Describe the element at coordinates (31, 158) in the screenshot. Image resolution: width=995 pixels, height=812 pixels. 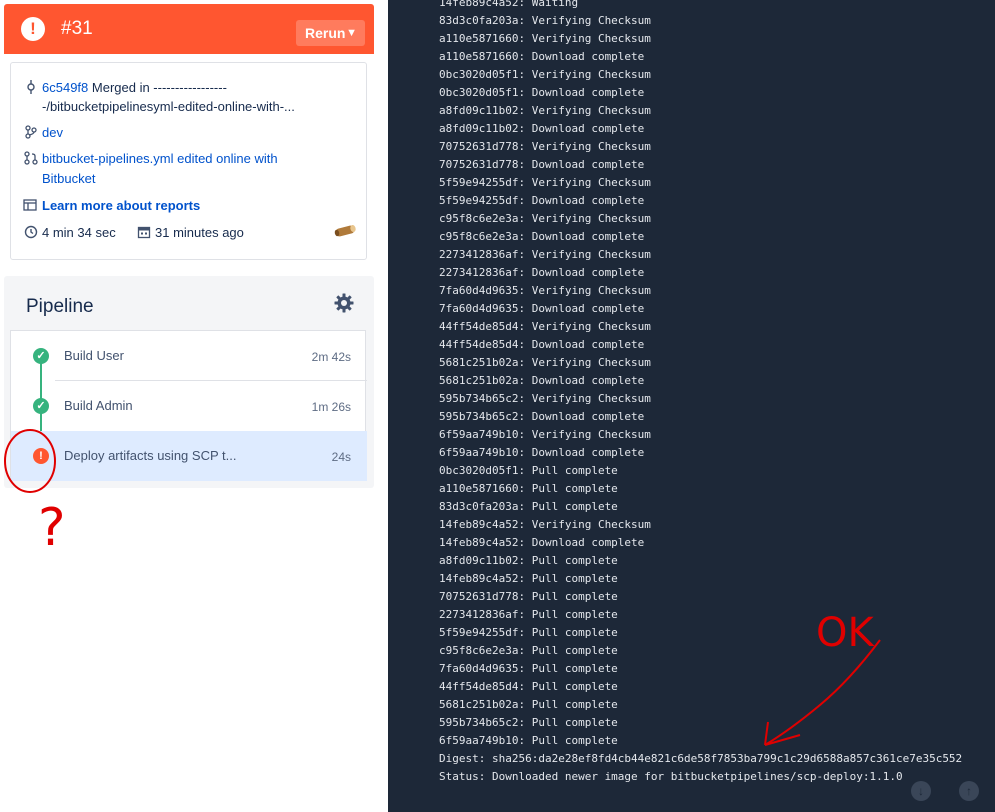
I see `pull-request-icon` at that location.